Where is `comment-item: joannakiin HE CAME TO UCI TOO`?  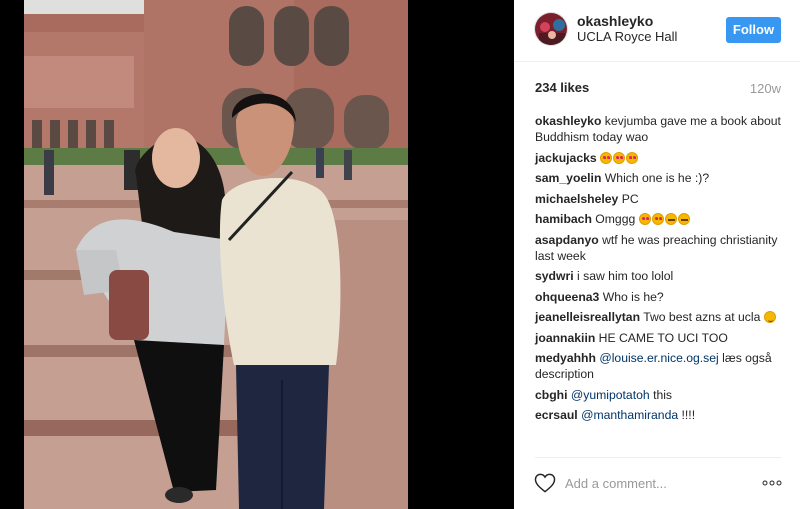 comment-item: joannakiin HE CAME TO UCI TOO is located at coordinates (660, 338).